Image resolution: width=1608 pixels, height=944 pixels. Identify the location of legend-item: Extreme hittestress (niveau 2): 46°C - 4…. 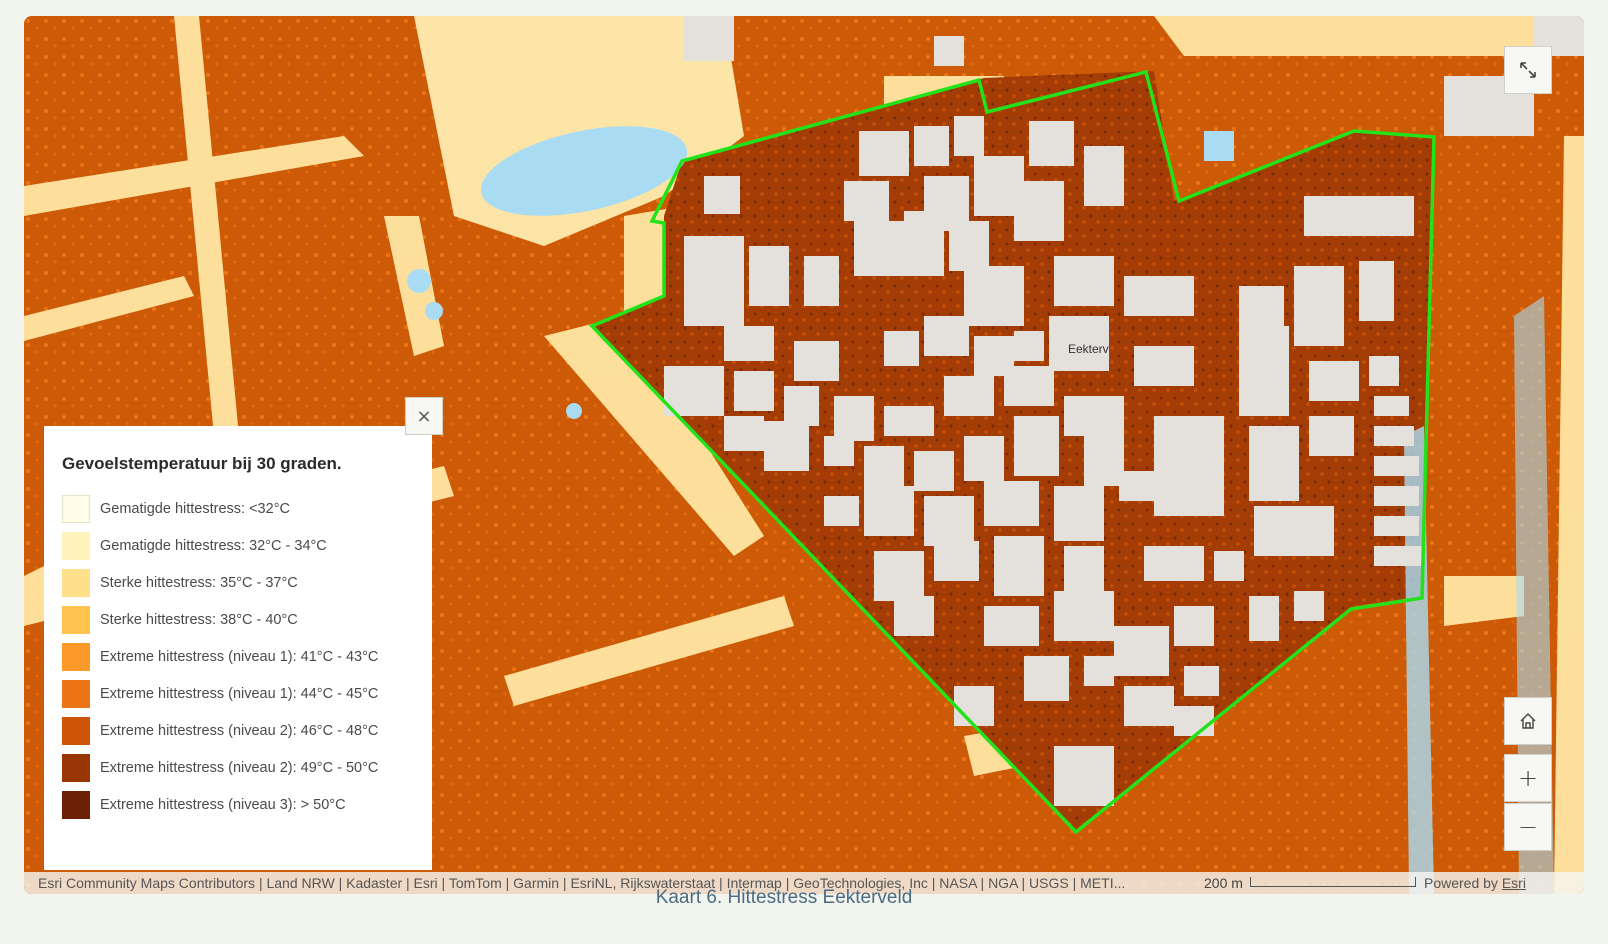
(238, 730).